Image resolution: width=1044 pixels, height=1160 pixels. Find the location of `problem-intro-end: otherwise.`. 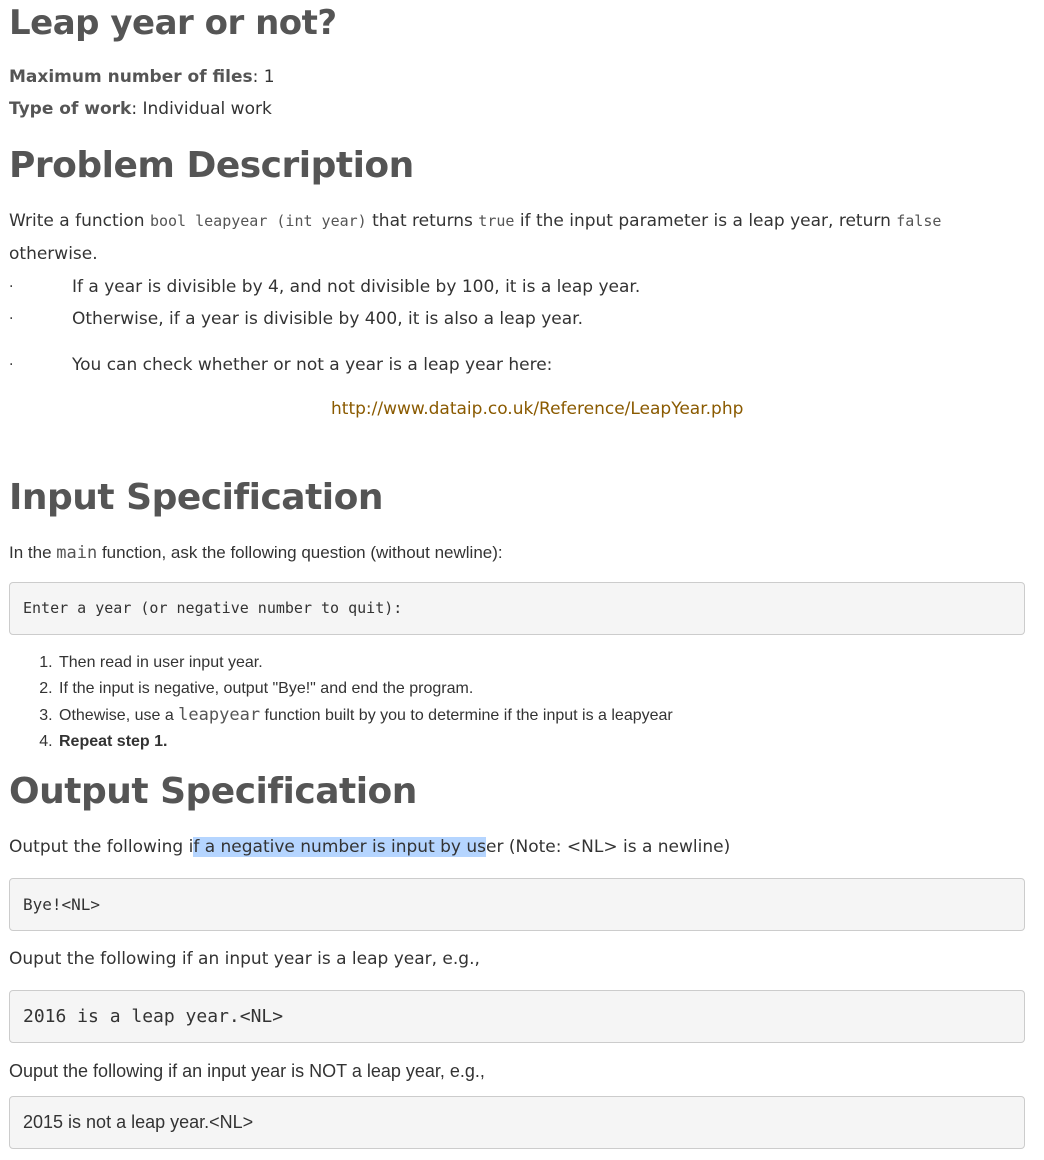

problem-intro-end: otherwise. is located at coordinates (53, 254).